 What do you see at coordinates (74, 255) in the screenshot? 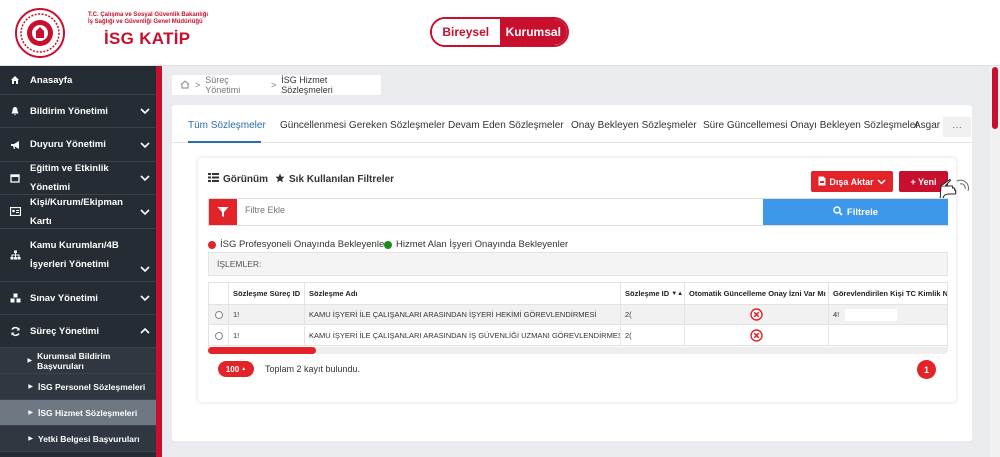
I see `sidebar-item-label: Kamu Kurumları/4B İşyerleri Yönetimi` at bounding box center [74, 255].